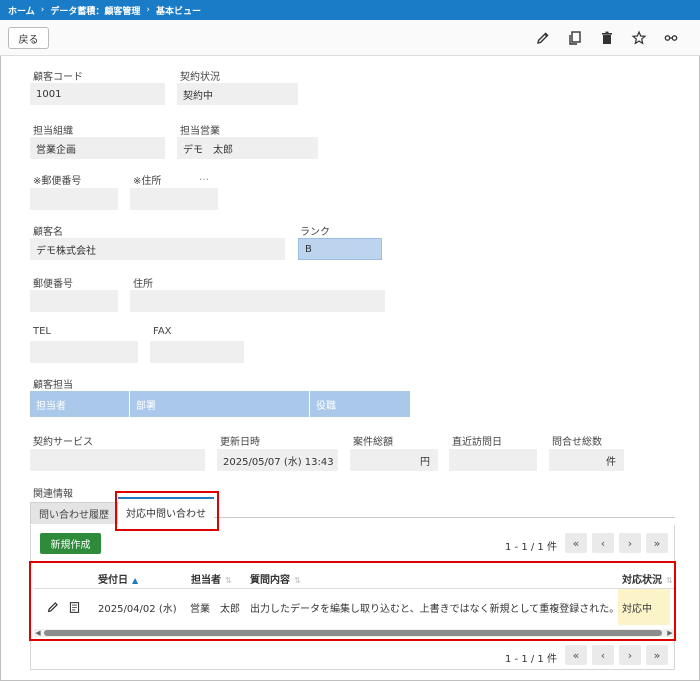 The image size is (700, 681). I want to click on col-person-header: 担当者 ⇅, so click(211, 578).